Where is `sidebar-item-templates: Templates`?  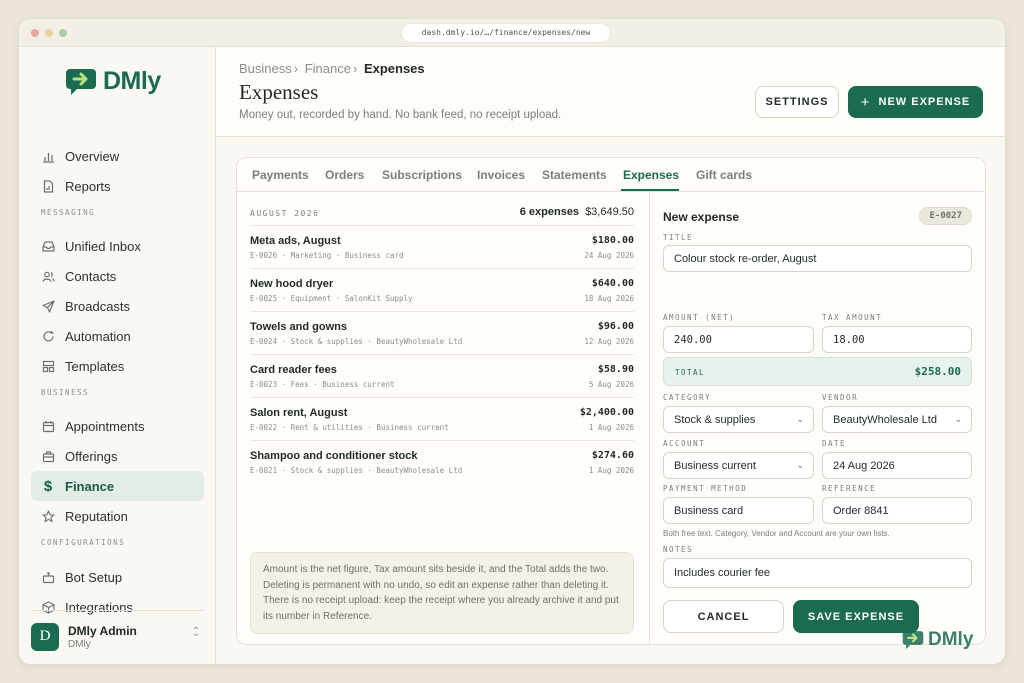
sidebar-item-templates: Templates is located at coordinates (117, 366).